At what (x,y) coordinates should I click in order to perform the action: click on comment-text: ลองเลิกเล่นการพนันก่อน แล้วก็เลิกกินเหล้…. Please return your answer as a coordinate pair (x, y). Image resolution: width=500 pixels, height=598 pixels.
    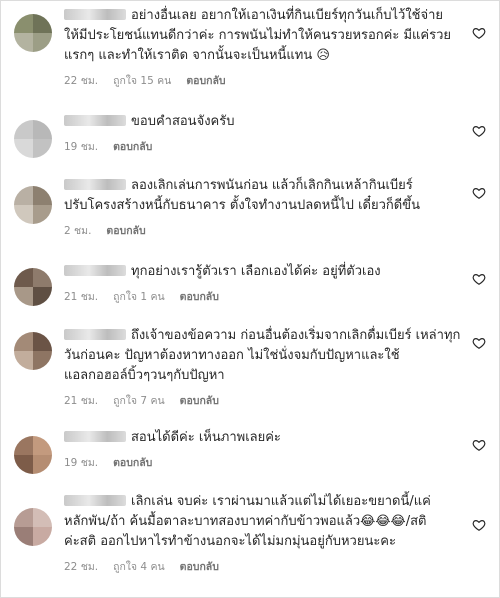
    Looking at the image, I should click on (264, 196).